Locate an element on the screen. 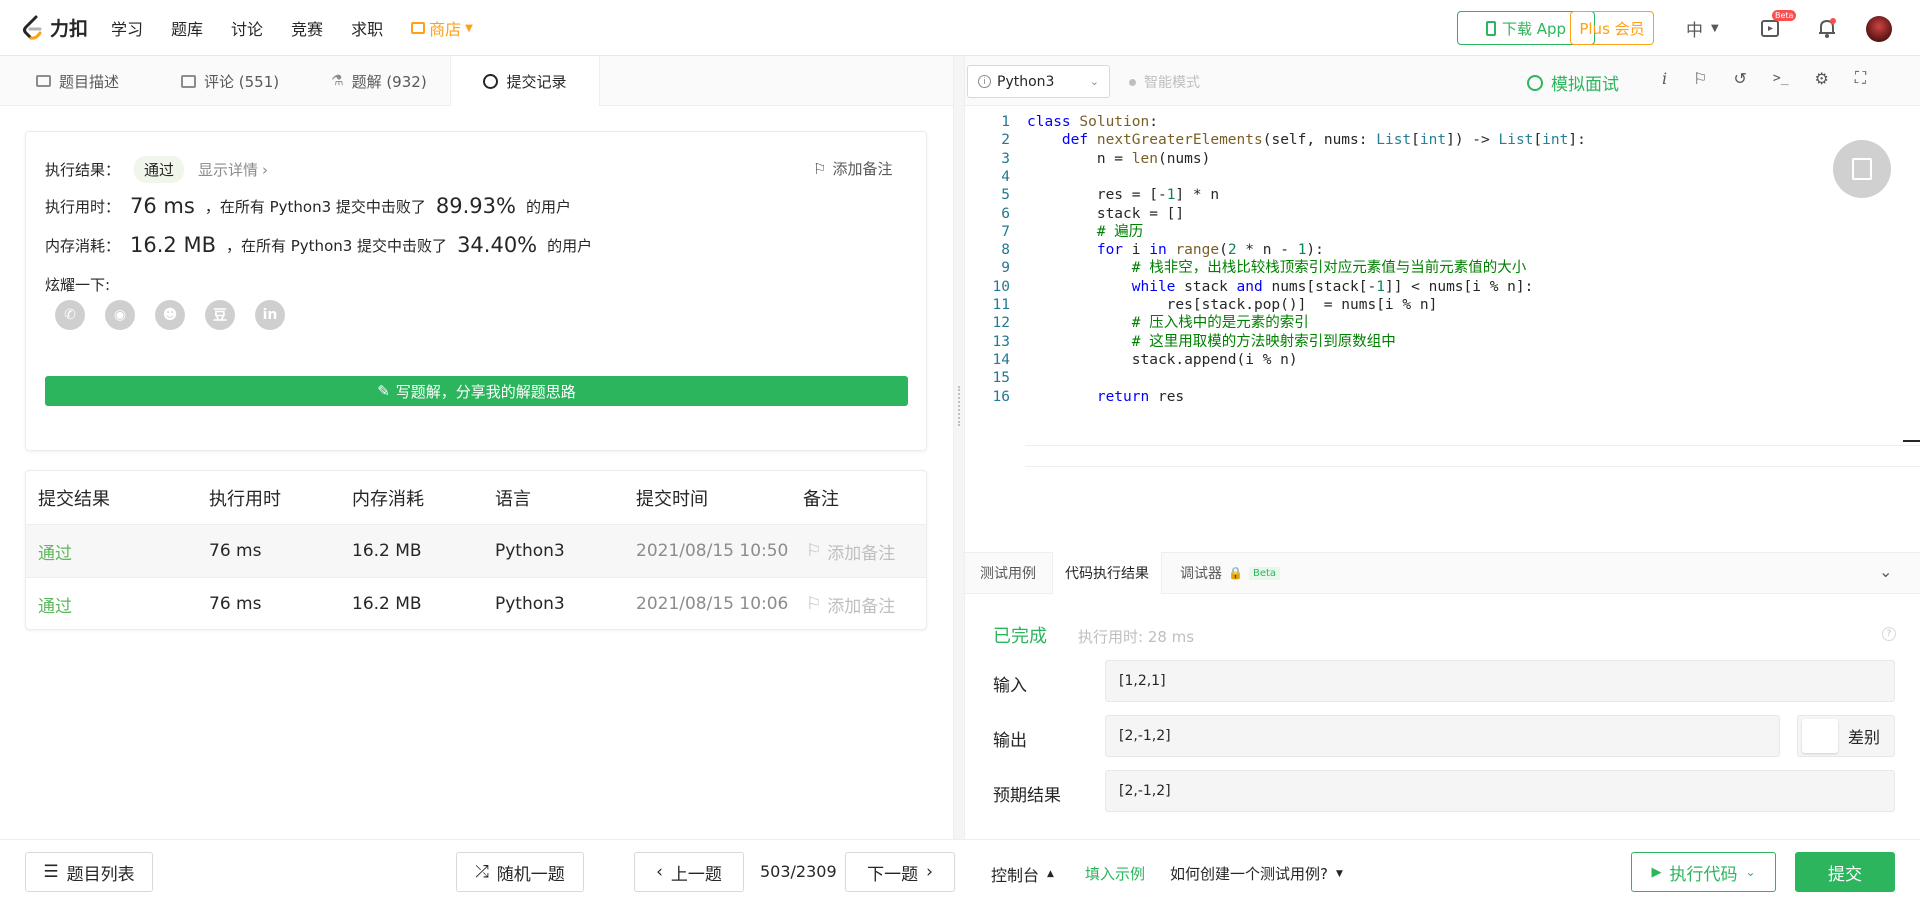 Image resolution: width=1920 pixels, height=902 pixels. help-icon: ? is located at coordinates (1889, 634).